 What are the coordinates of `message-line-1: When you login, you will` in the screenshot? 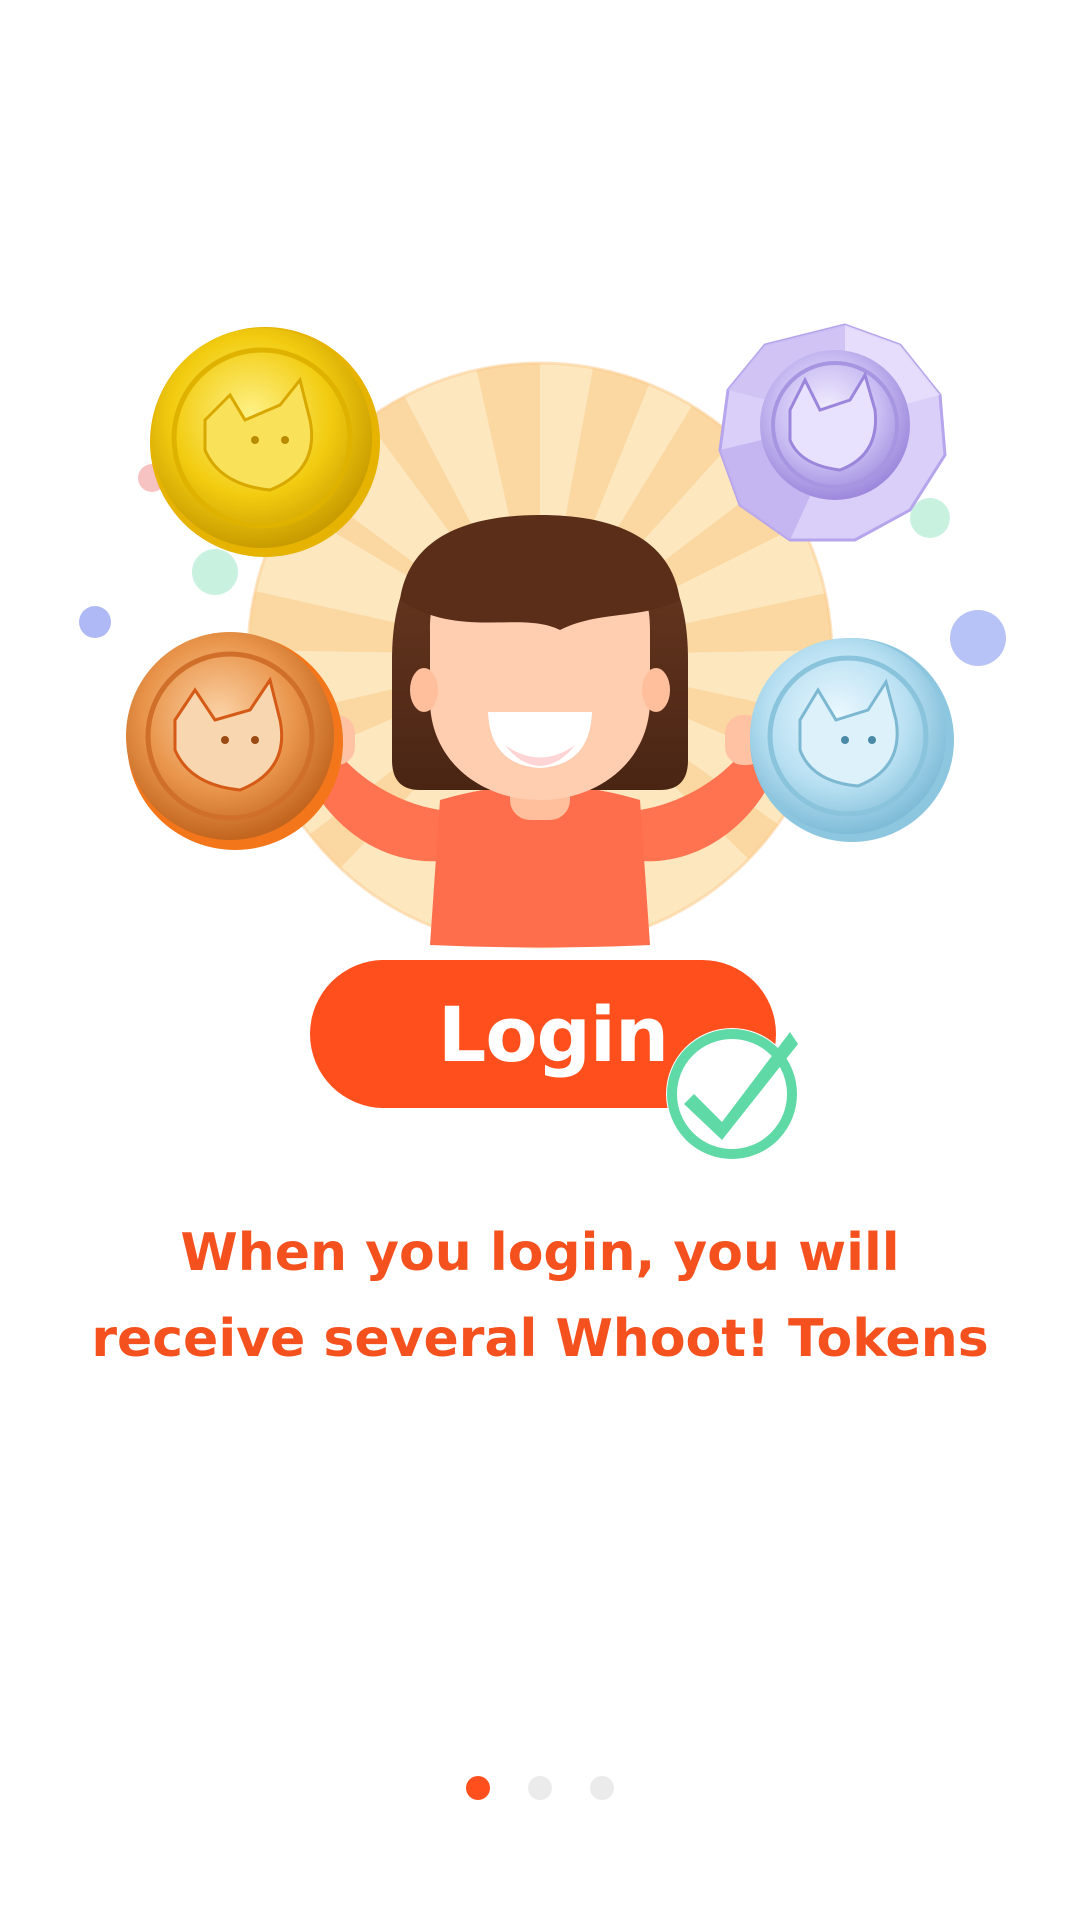 It's located at (540, 1253).